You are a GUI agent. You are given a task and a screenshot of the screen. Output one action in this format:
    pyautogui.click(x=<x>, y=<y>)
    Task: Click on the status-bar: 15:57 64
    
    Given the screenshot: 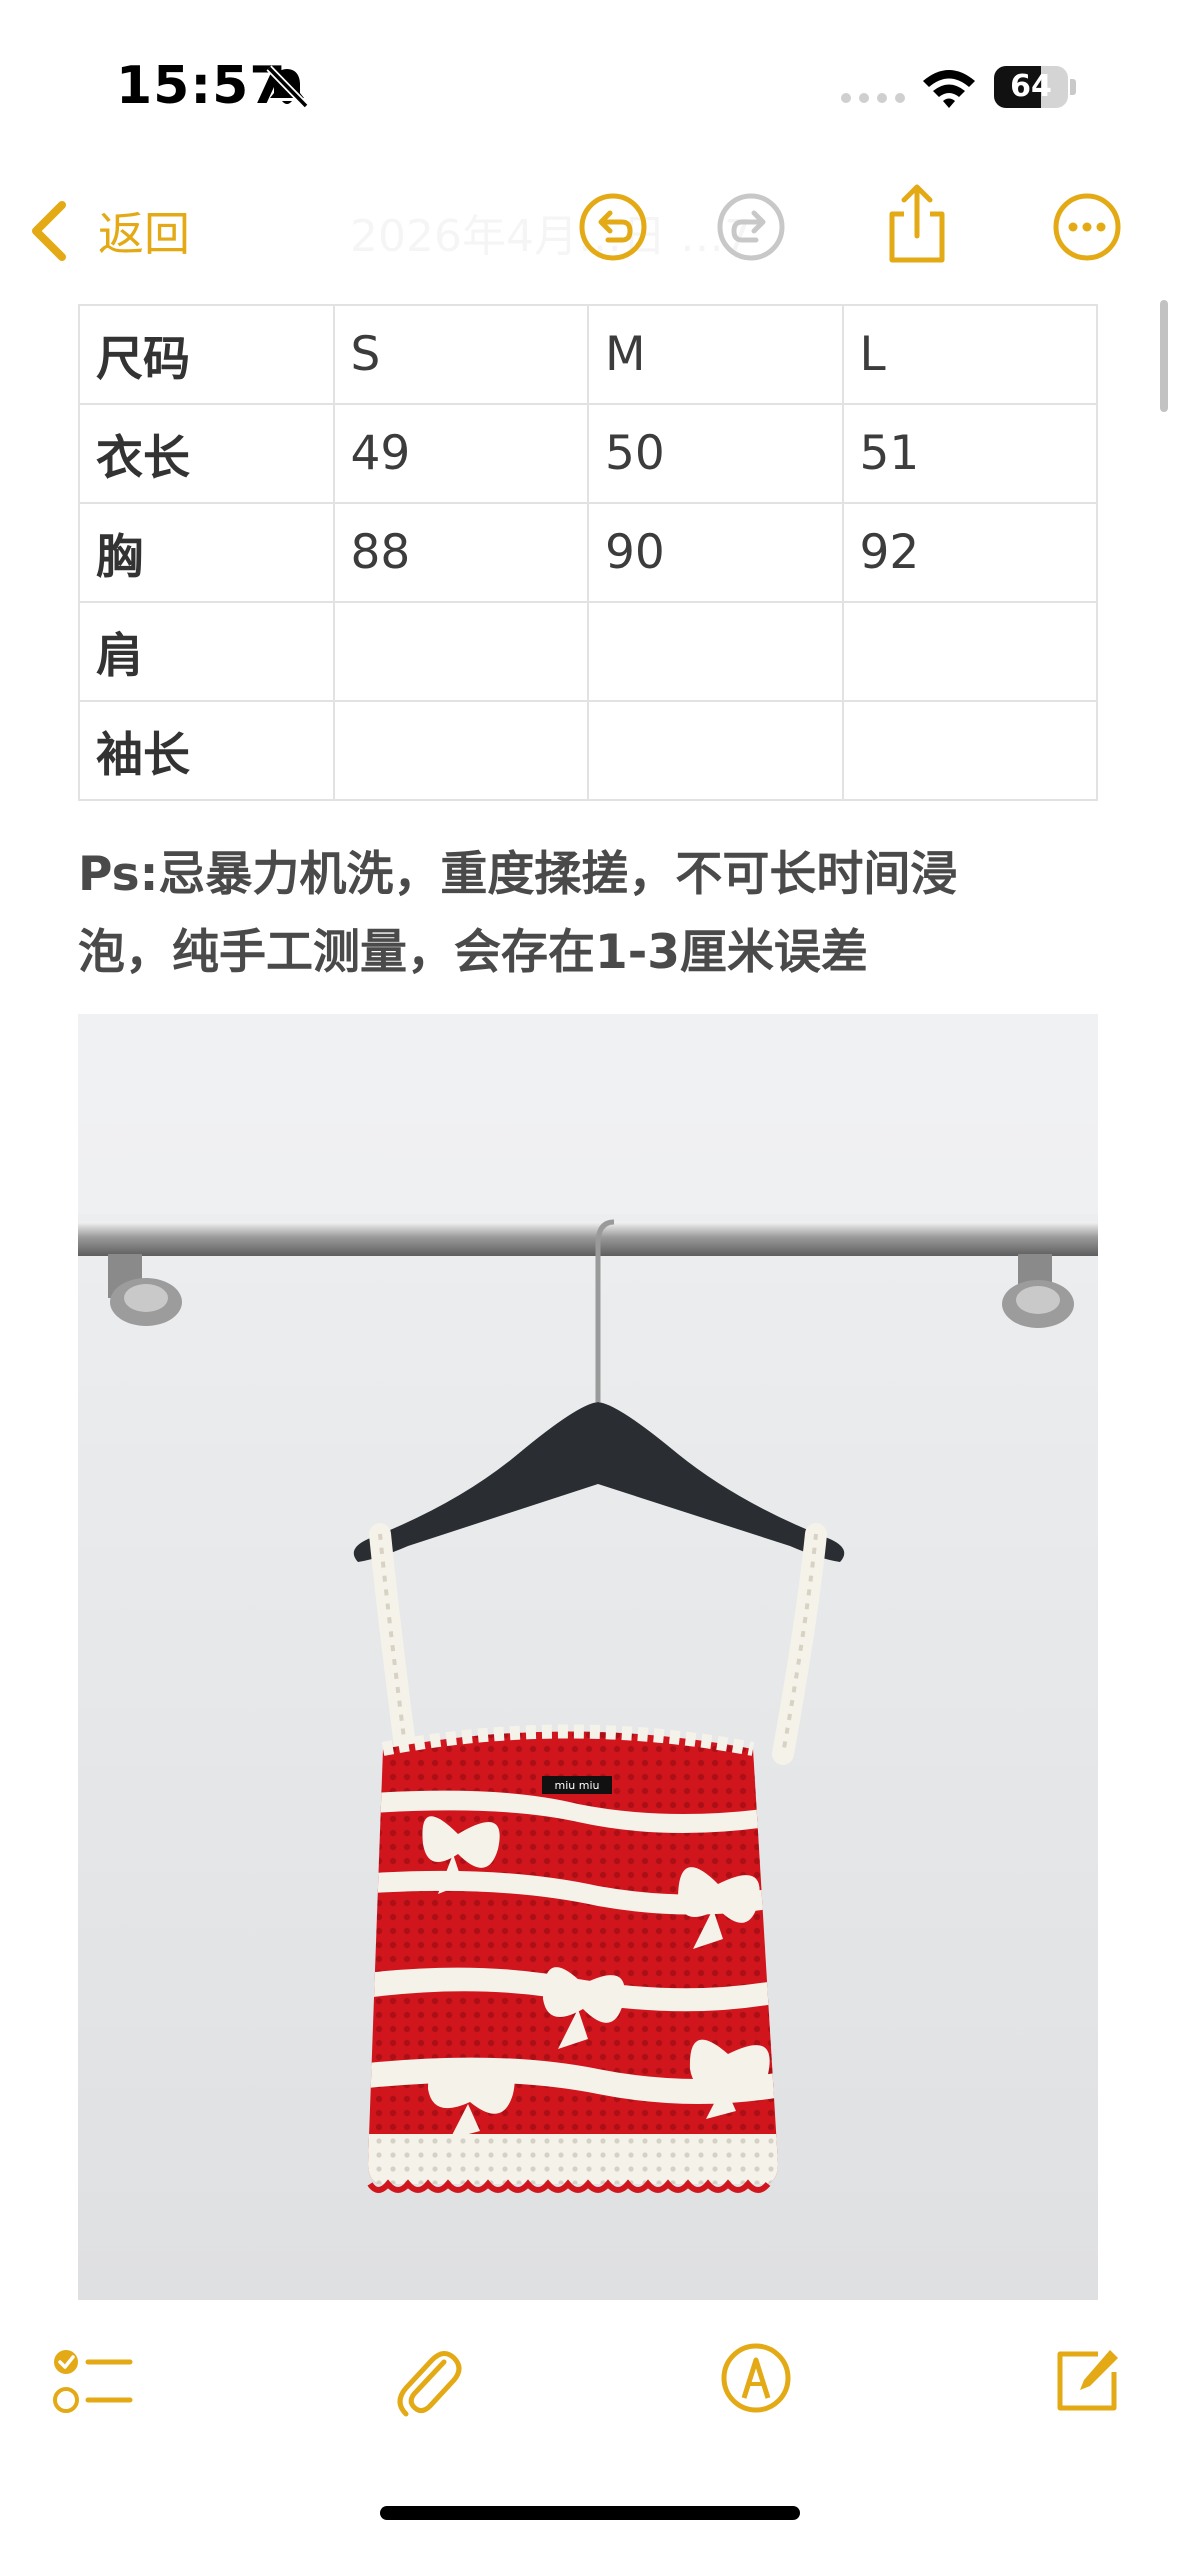 What is the action you would take?
    pyautogui.click(x=589, y=80)
    